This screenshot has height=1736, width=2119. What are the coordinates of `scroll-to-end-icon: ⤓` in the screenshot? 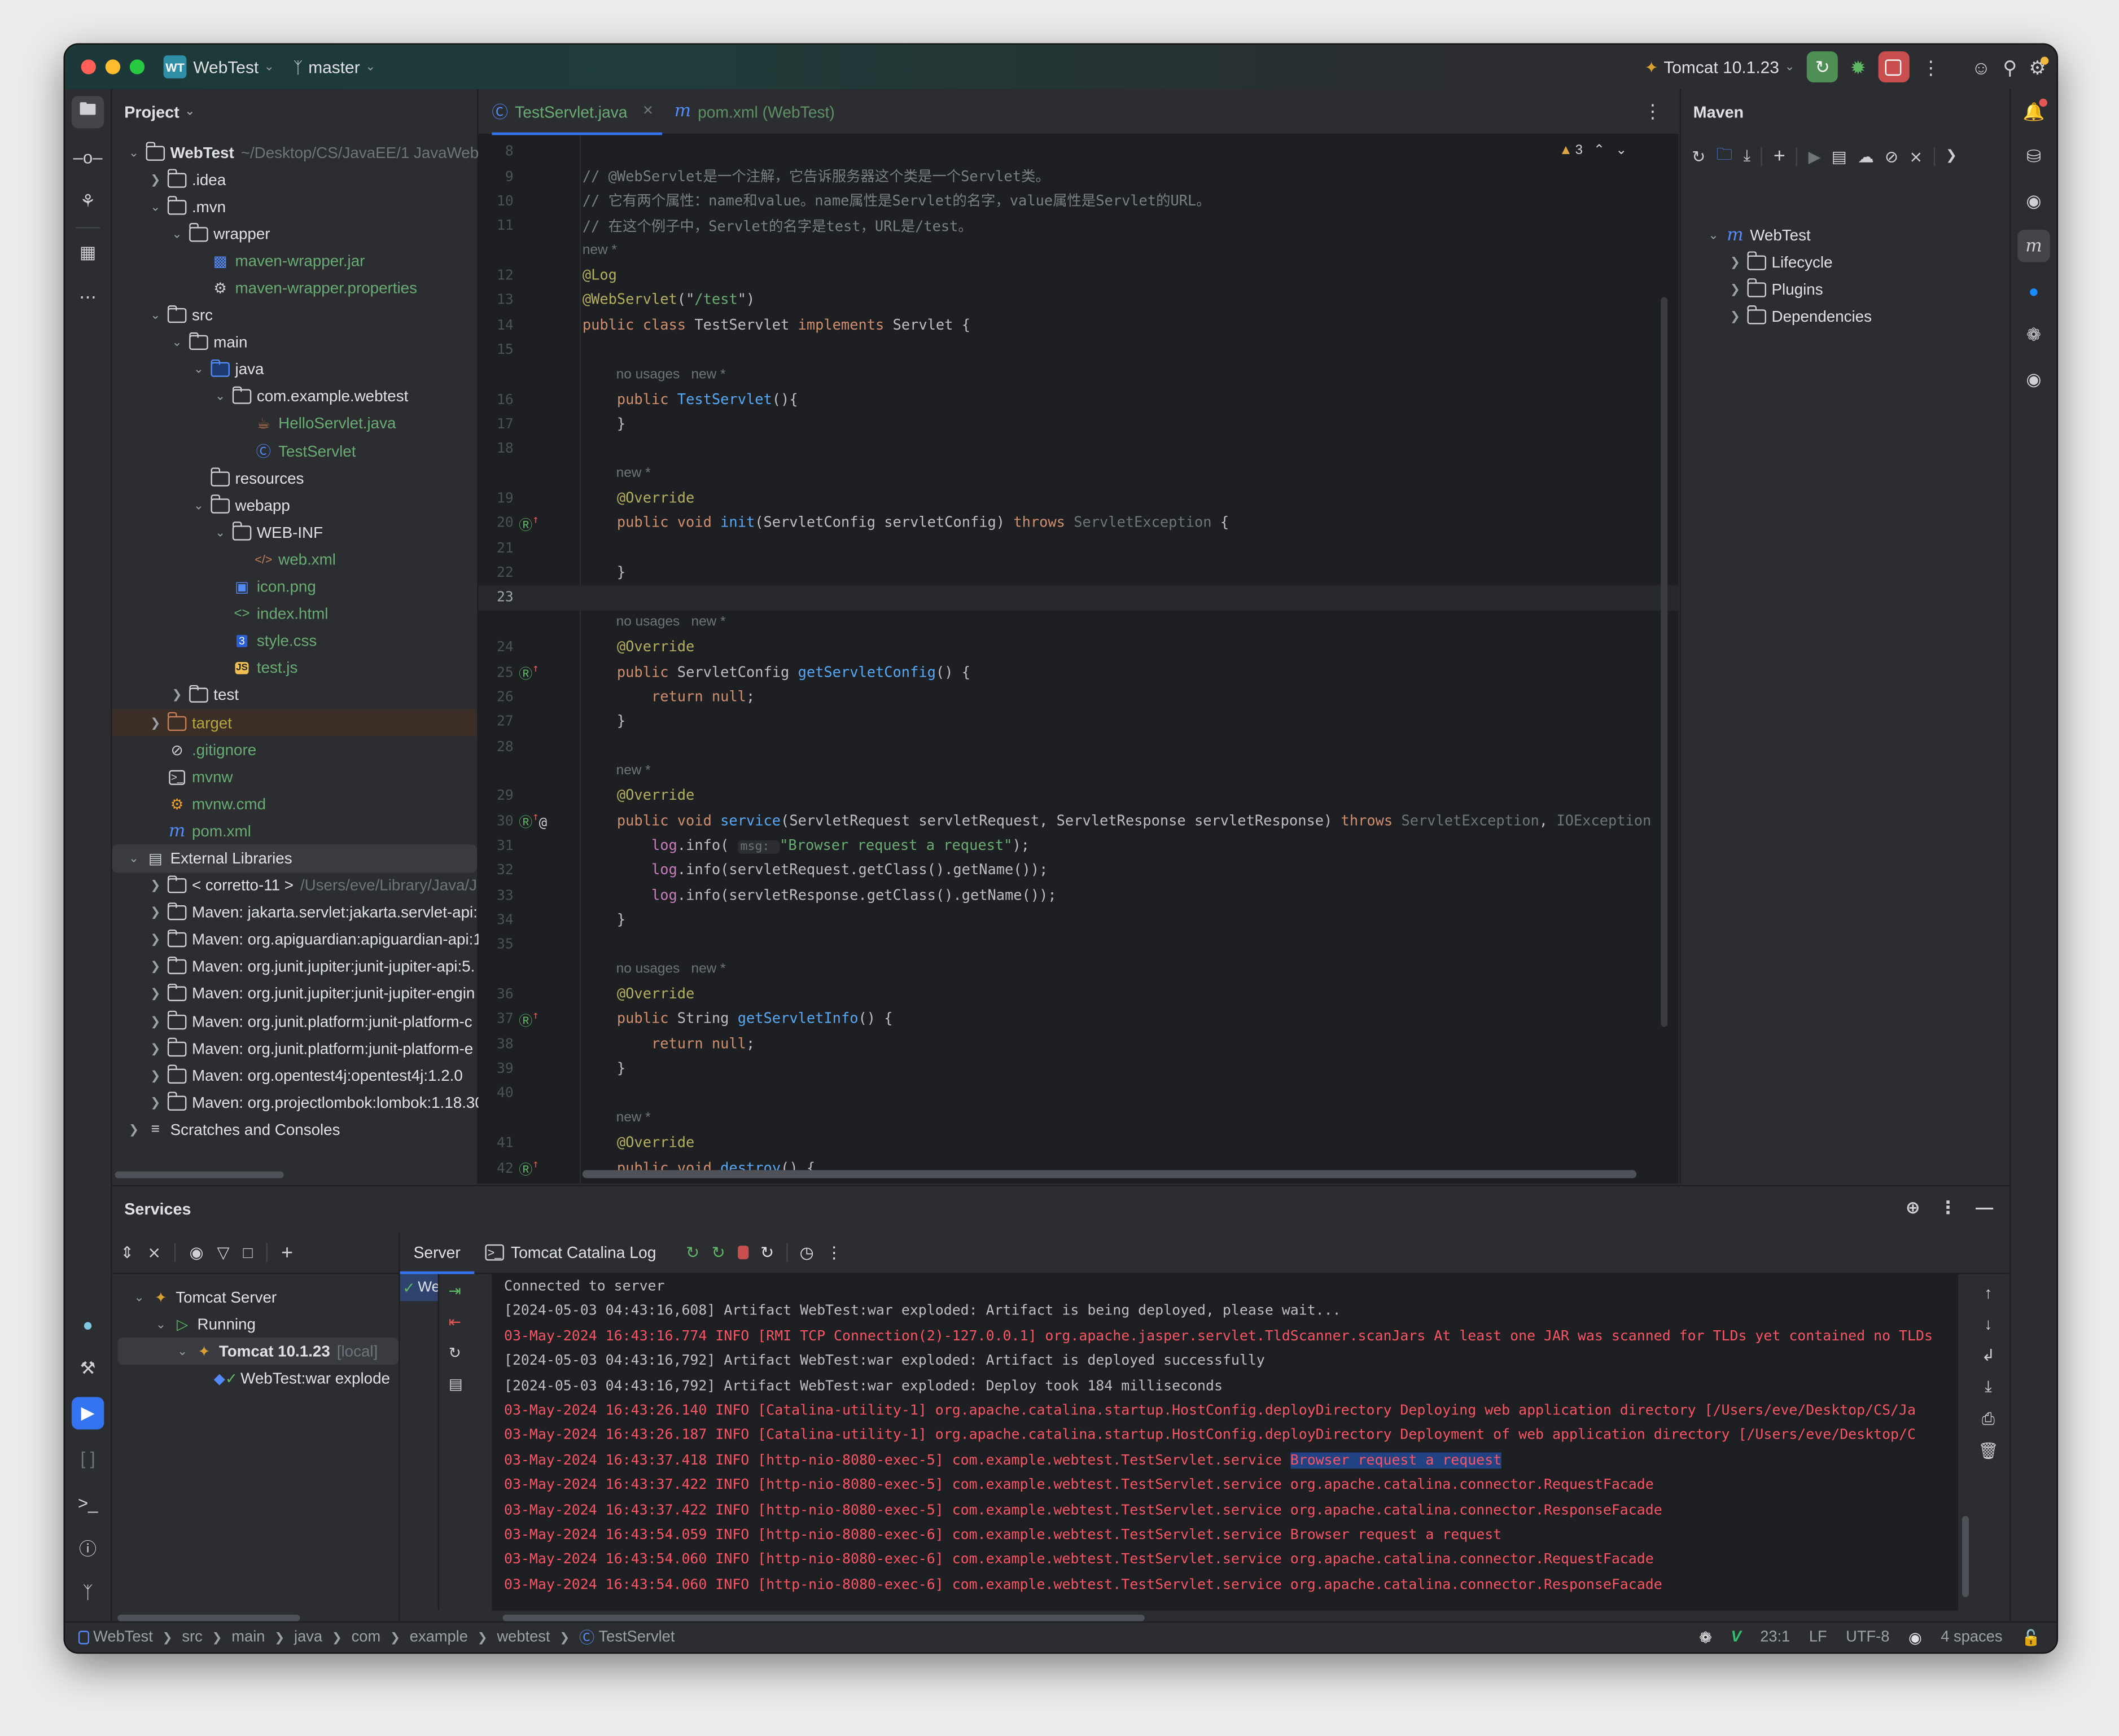 It's located at (1989, 1386).